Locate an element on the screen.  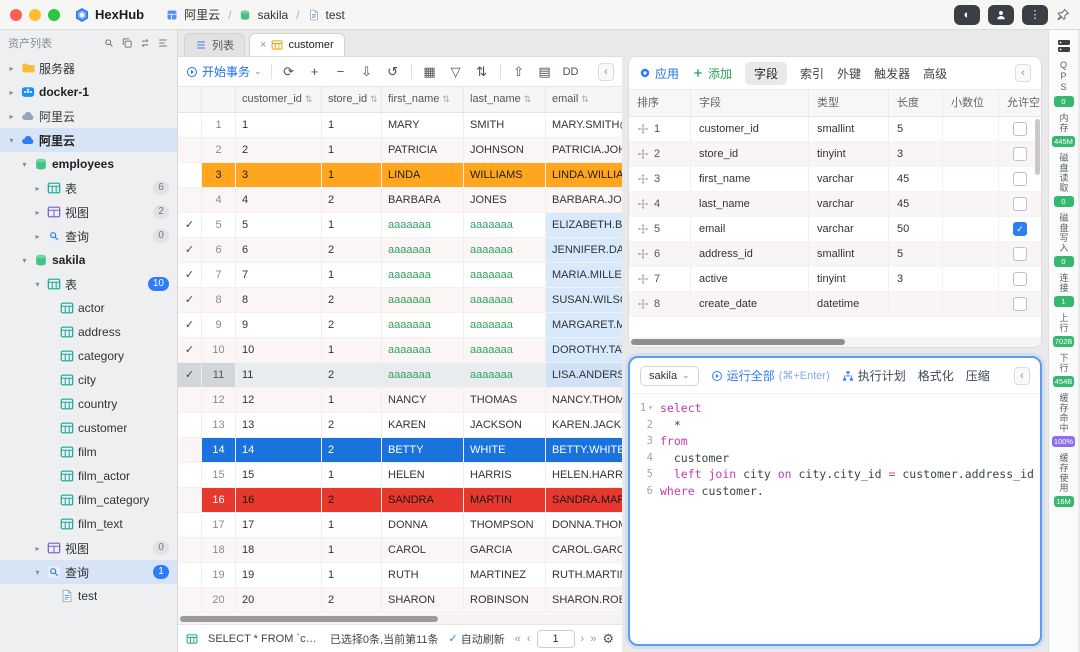
cell: MARY is located at coordinates (423, 125).